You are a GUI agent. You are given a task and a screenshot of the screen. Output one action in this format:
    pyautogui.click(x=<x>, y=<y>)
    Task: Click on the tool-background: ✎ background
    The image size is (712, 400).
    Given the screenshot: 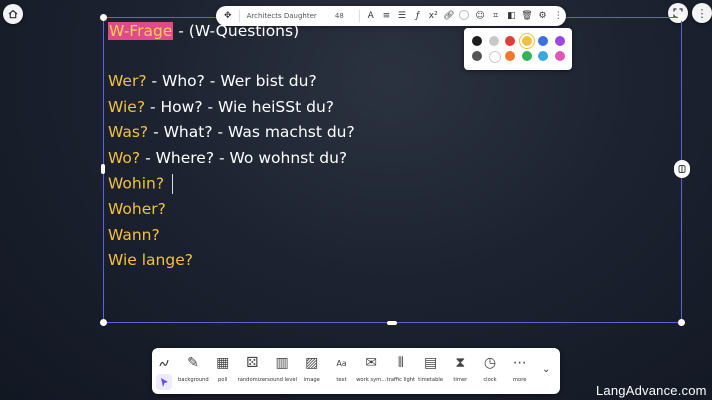 What is the action you would take?
    pyautogui.click(x=193, y=372)
    